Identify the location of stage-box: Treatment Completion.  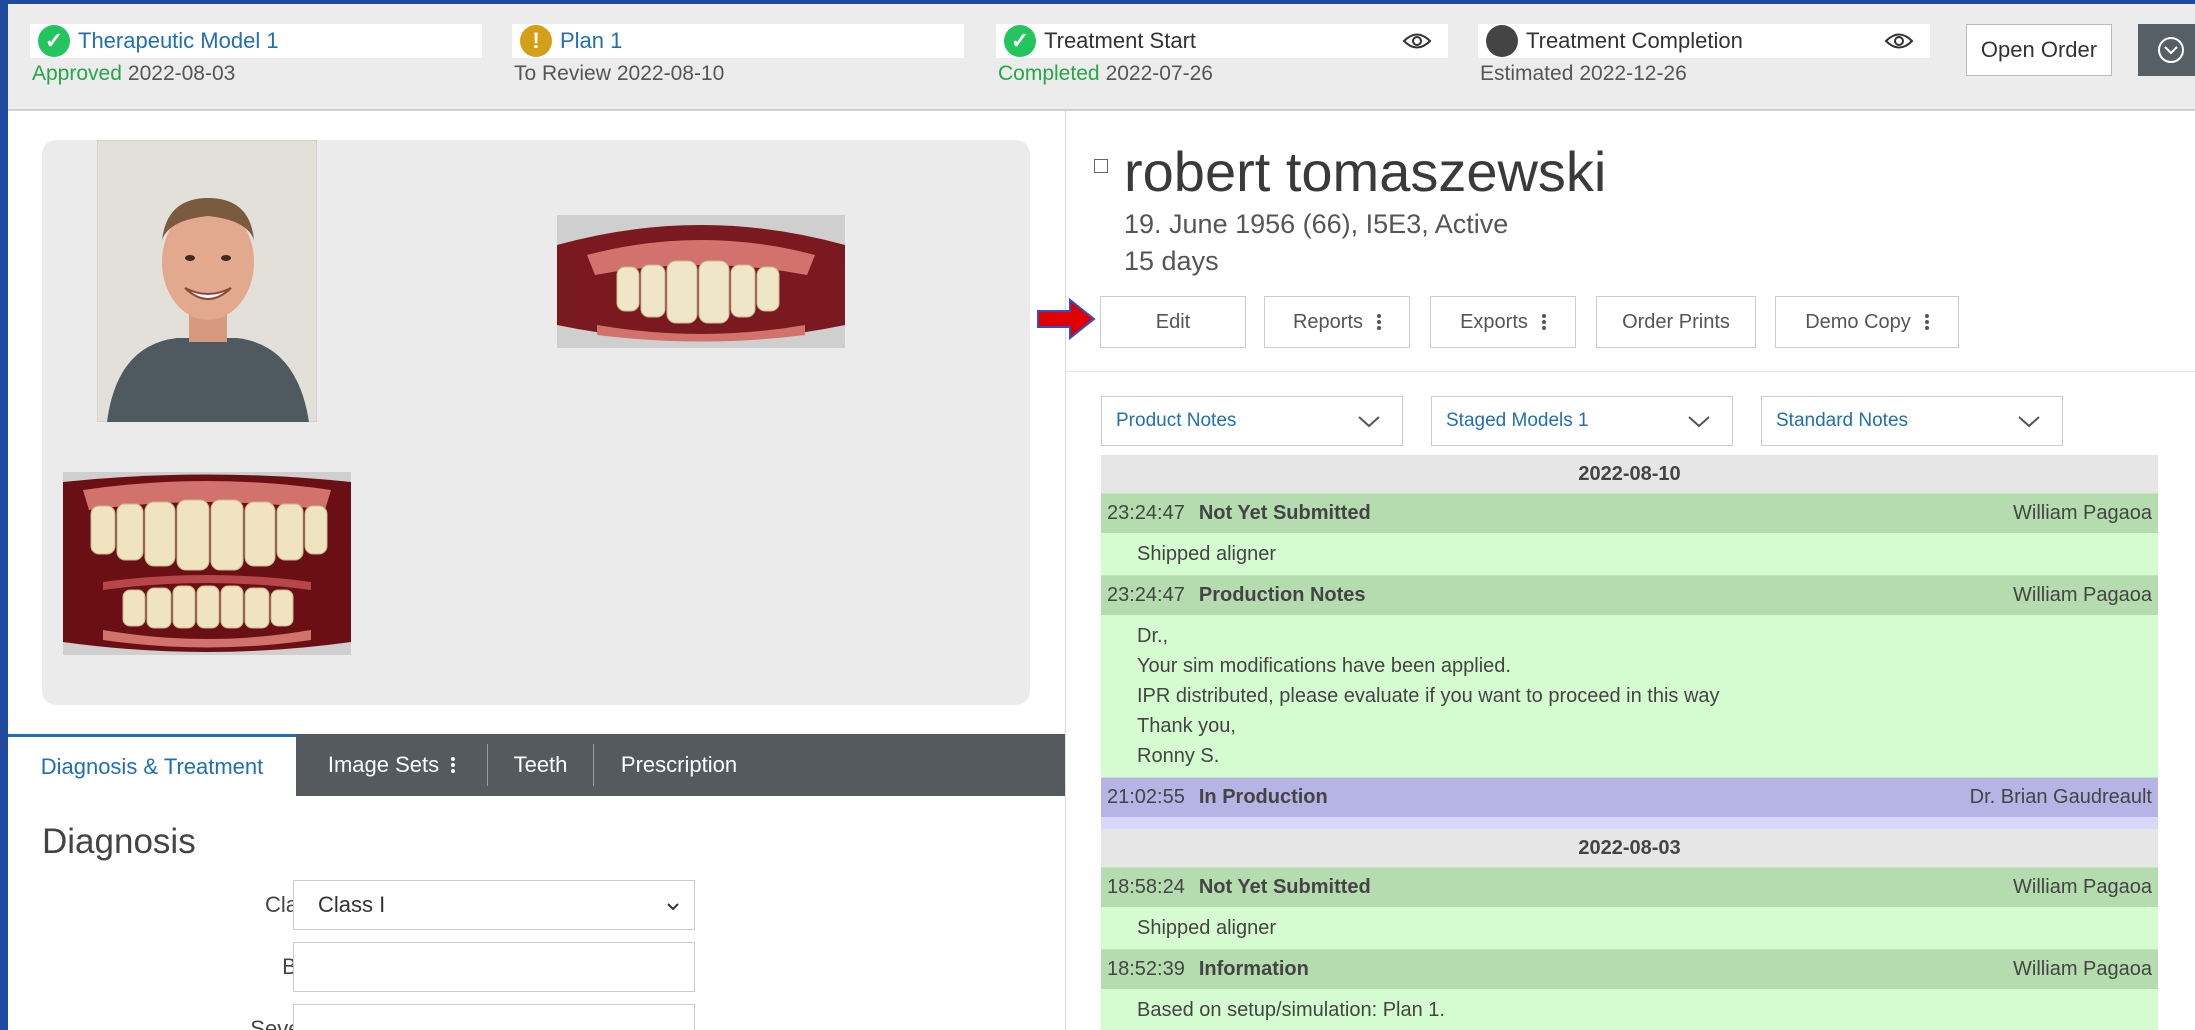
(1704, 41).